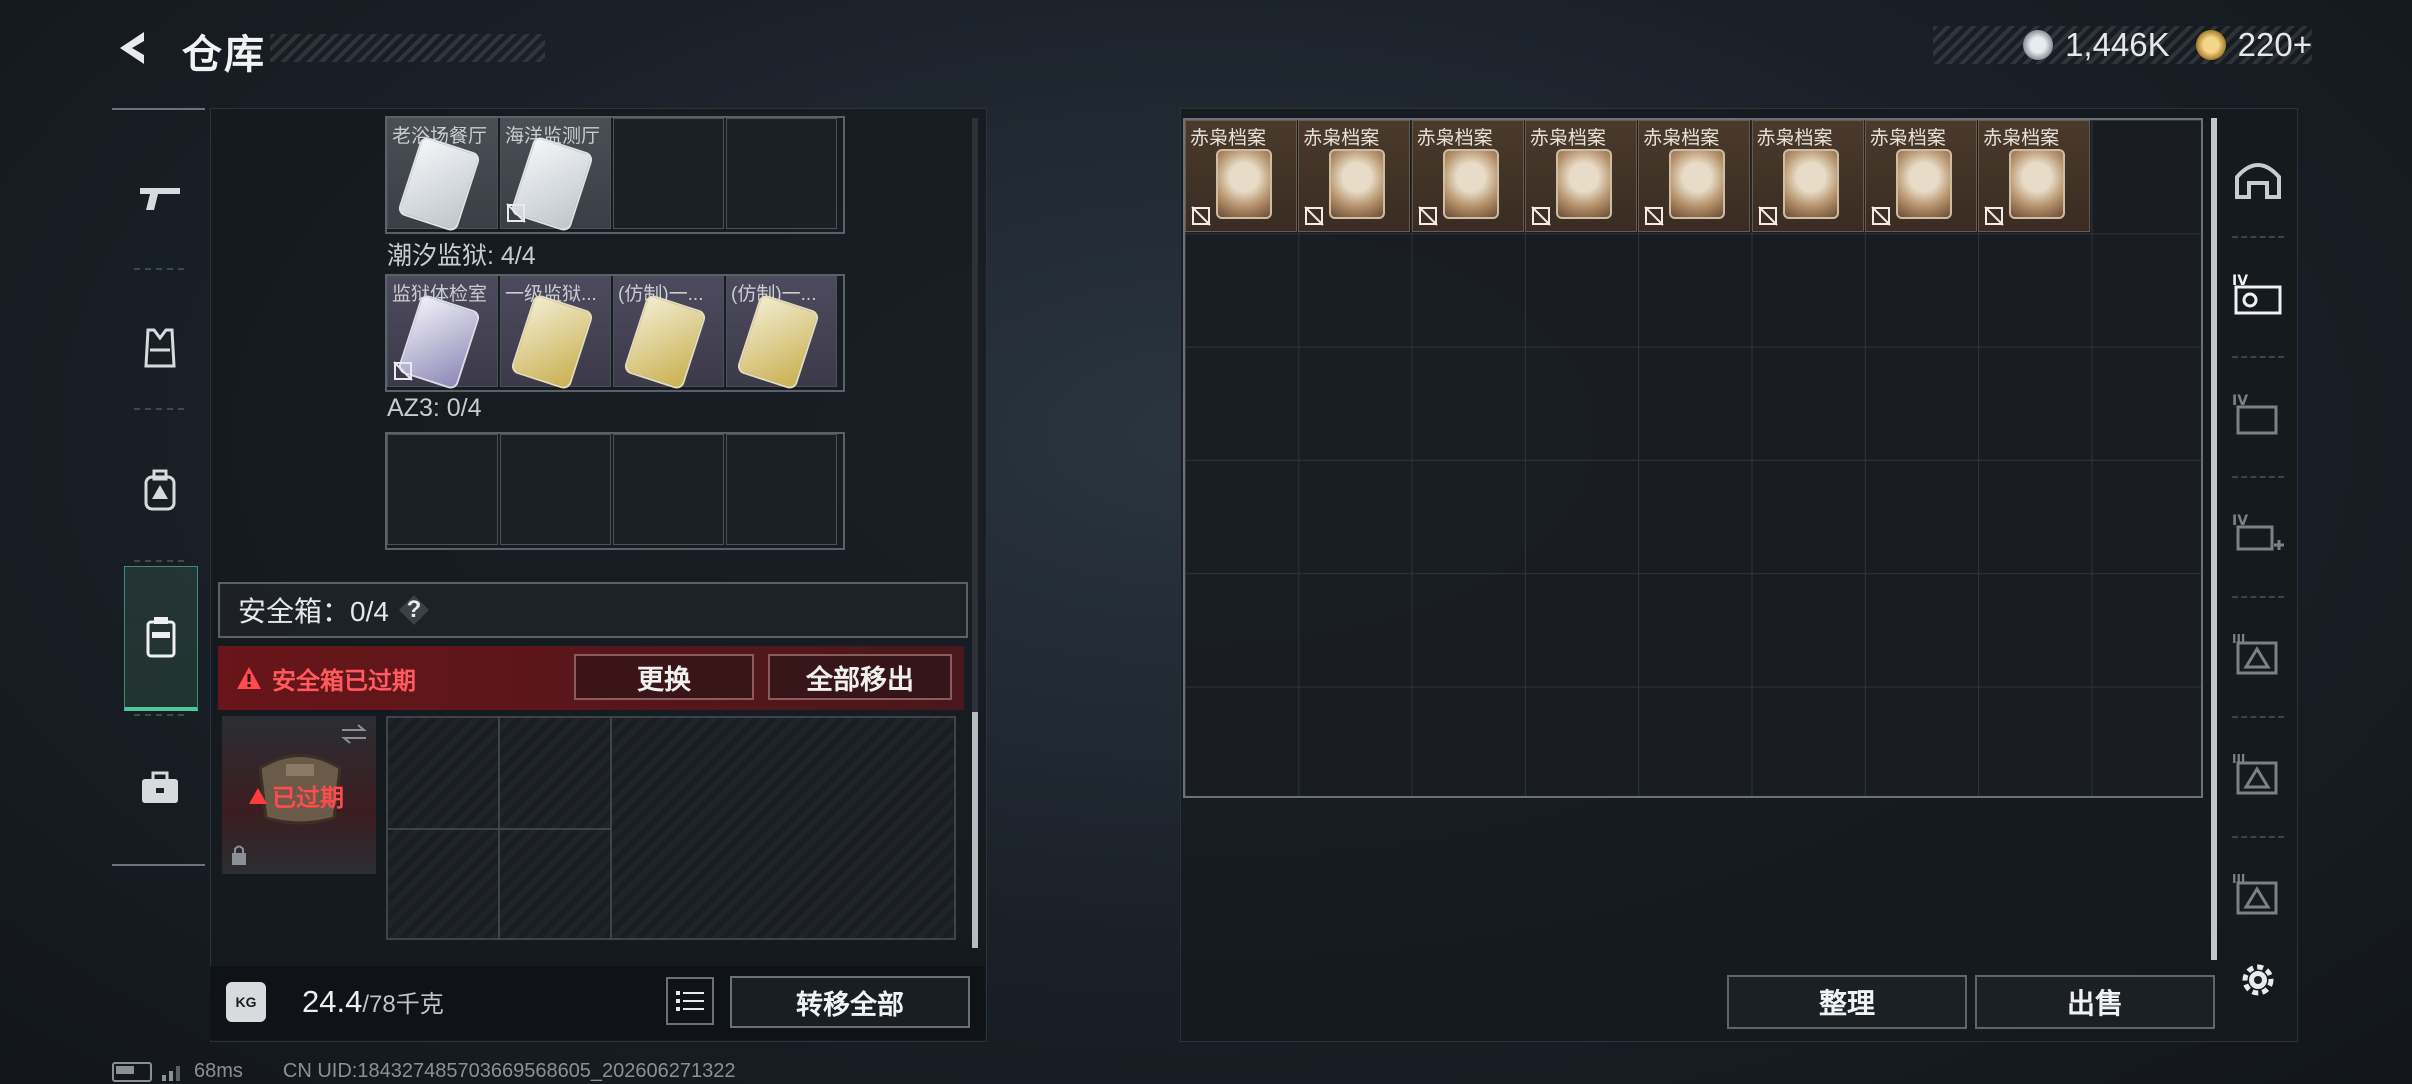 Image resolution: width=2412 pixels, height=1084 pixels. What do you see at coordinates (218, 1071) in the screenshot?
I see `ping-text: 68ms` at bounding box center [218, 1071].